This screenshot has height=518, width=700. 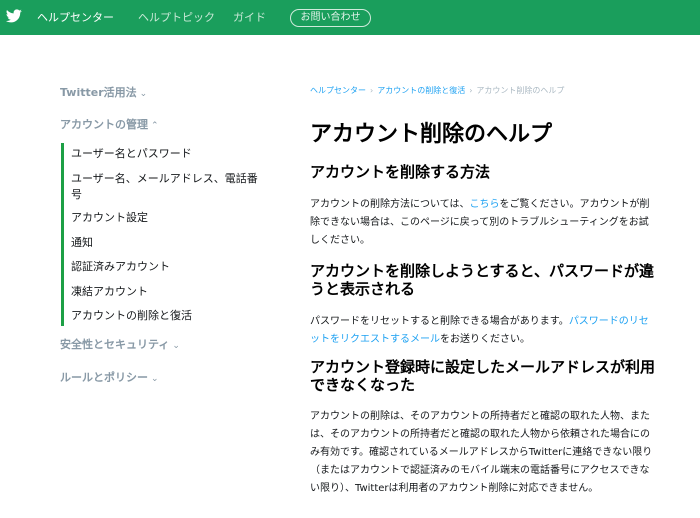 What do you see at coordinates (330, 18) in the screenshot?
I see `contact-button: お問い合わせ` at bounding box center [330, 18].